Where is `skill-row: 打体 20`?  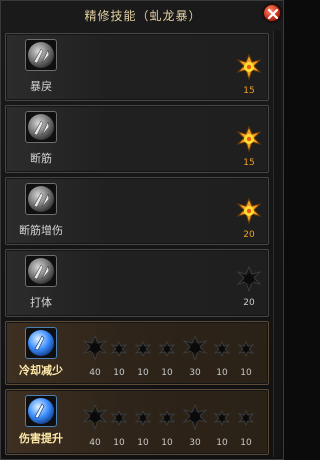 skill-row: 打体 20 is located at coordinates (137, 283).